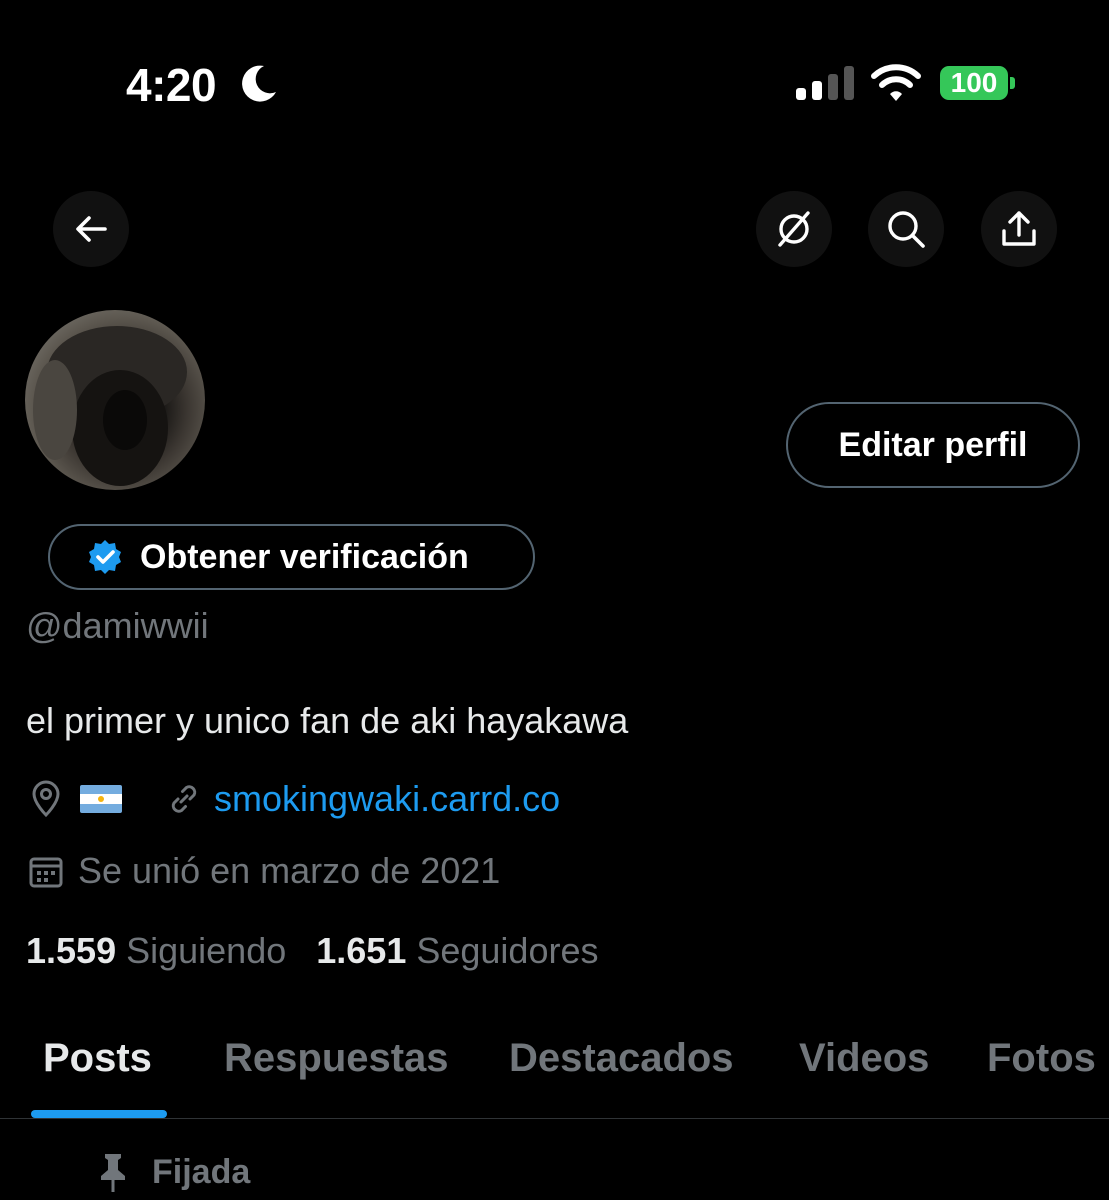  I want to click on arrow-left-icon, so click(91, 229).